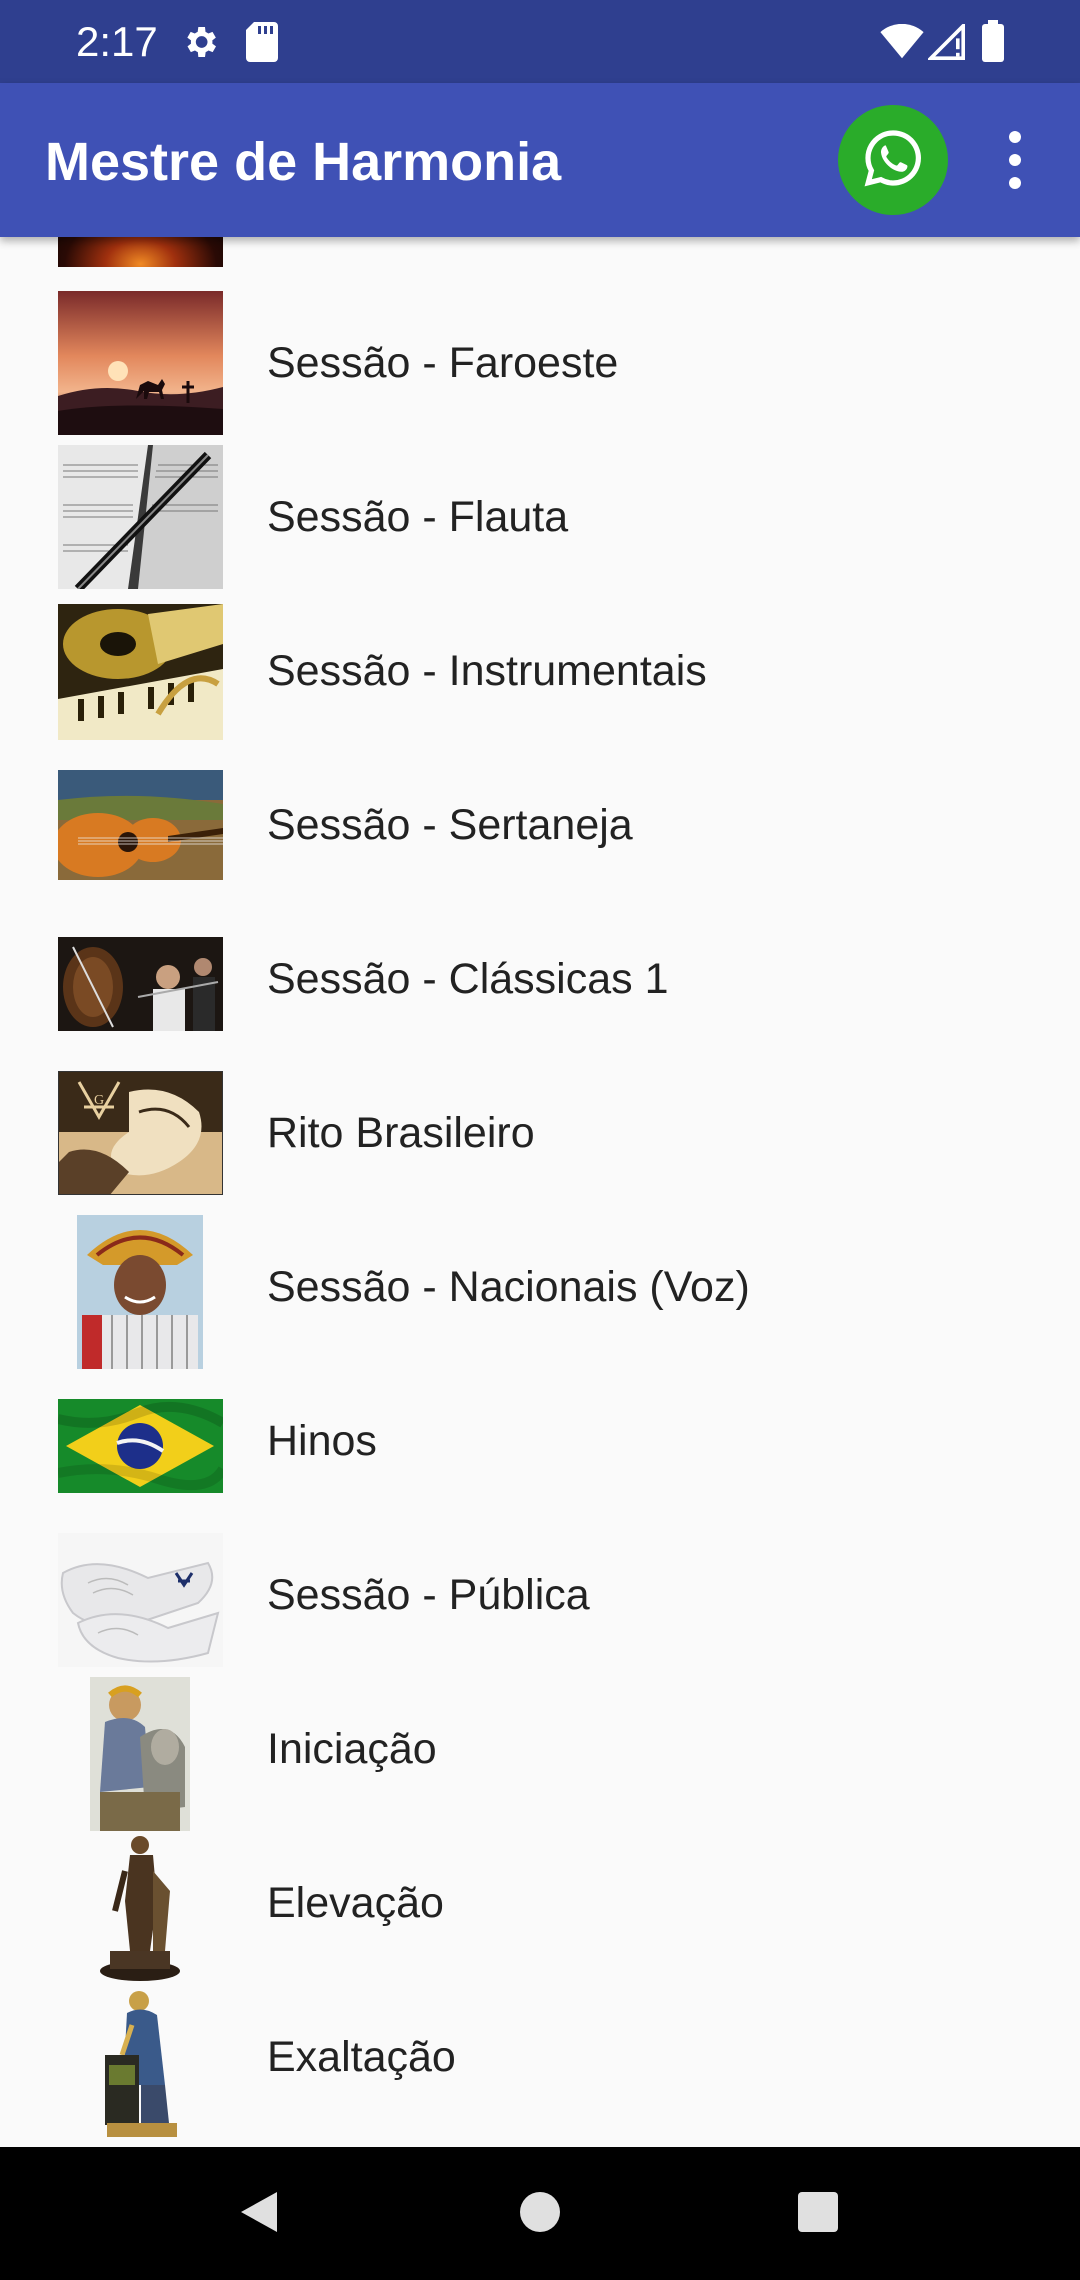 The image size is (1080, 2280). What do you see at coordinates (401, 1133) in the screenshot?
I see `list-item-label: Rito Brasileiro` at bounding box center [401, 1133].